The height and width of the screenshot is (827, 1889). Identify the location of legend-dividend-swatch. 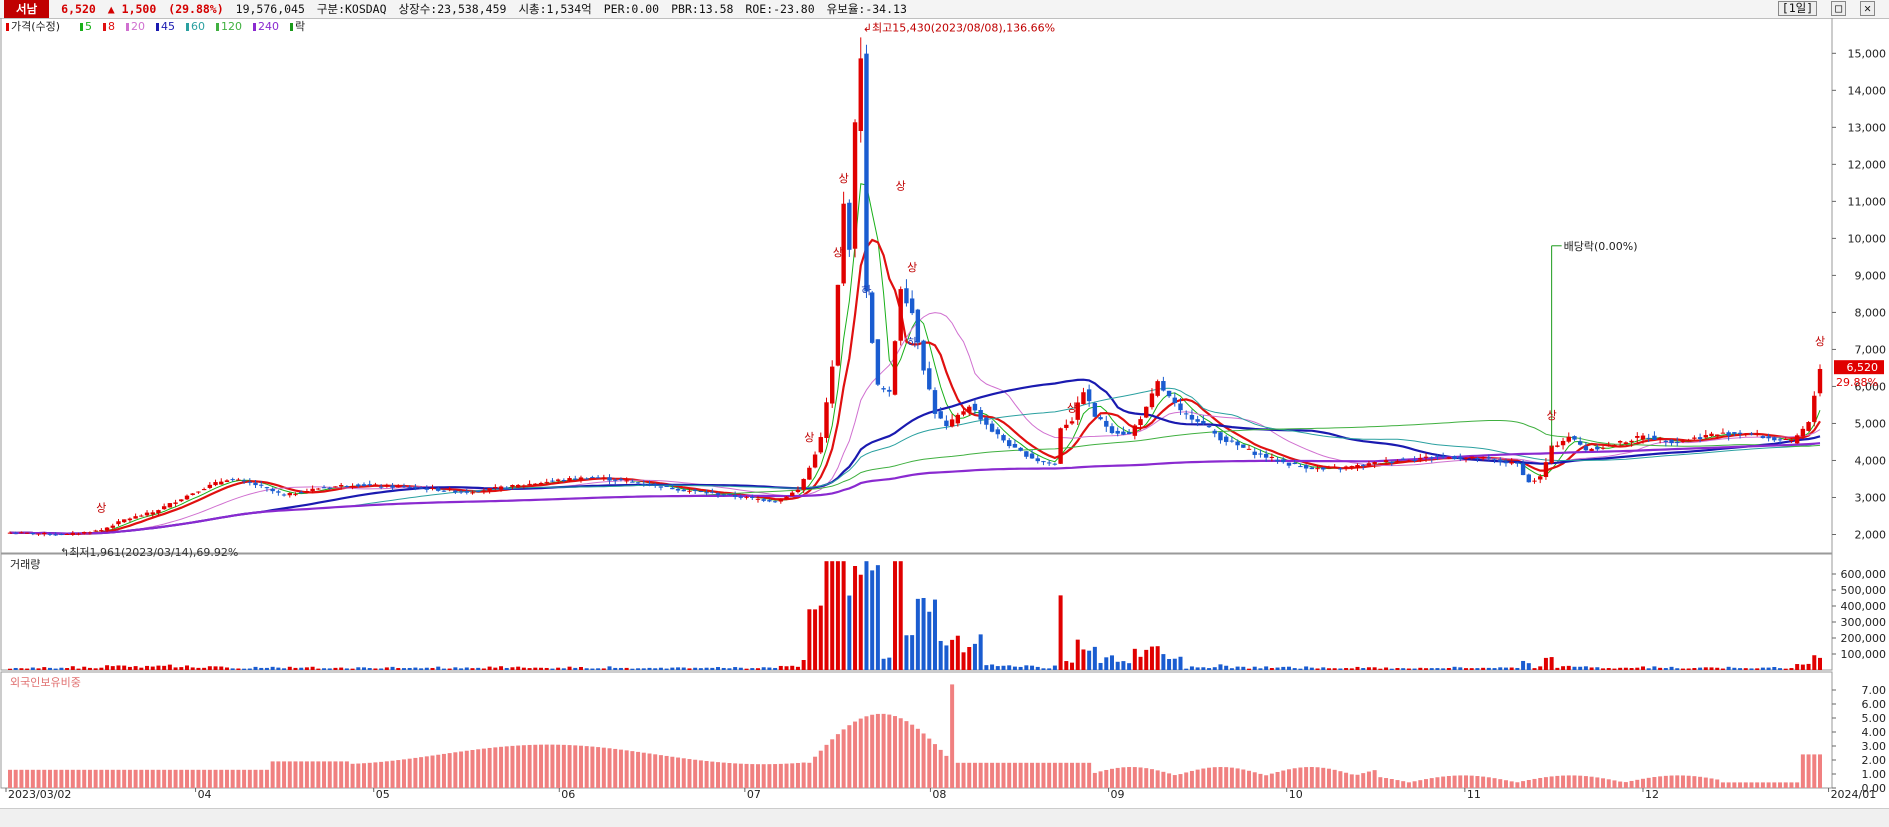
(291, 27).